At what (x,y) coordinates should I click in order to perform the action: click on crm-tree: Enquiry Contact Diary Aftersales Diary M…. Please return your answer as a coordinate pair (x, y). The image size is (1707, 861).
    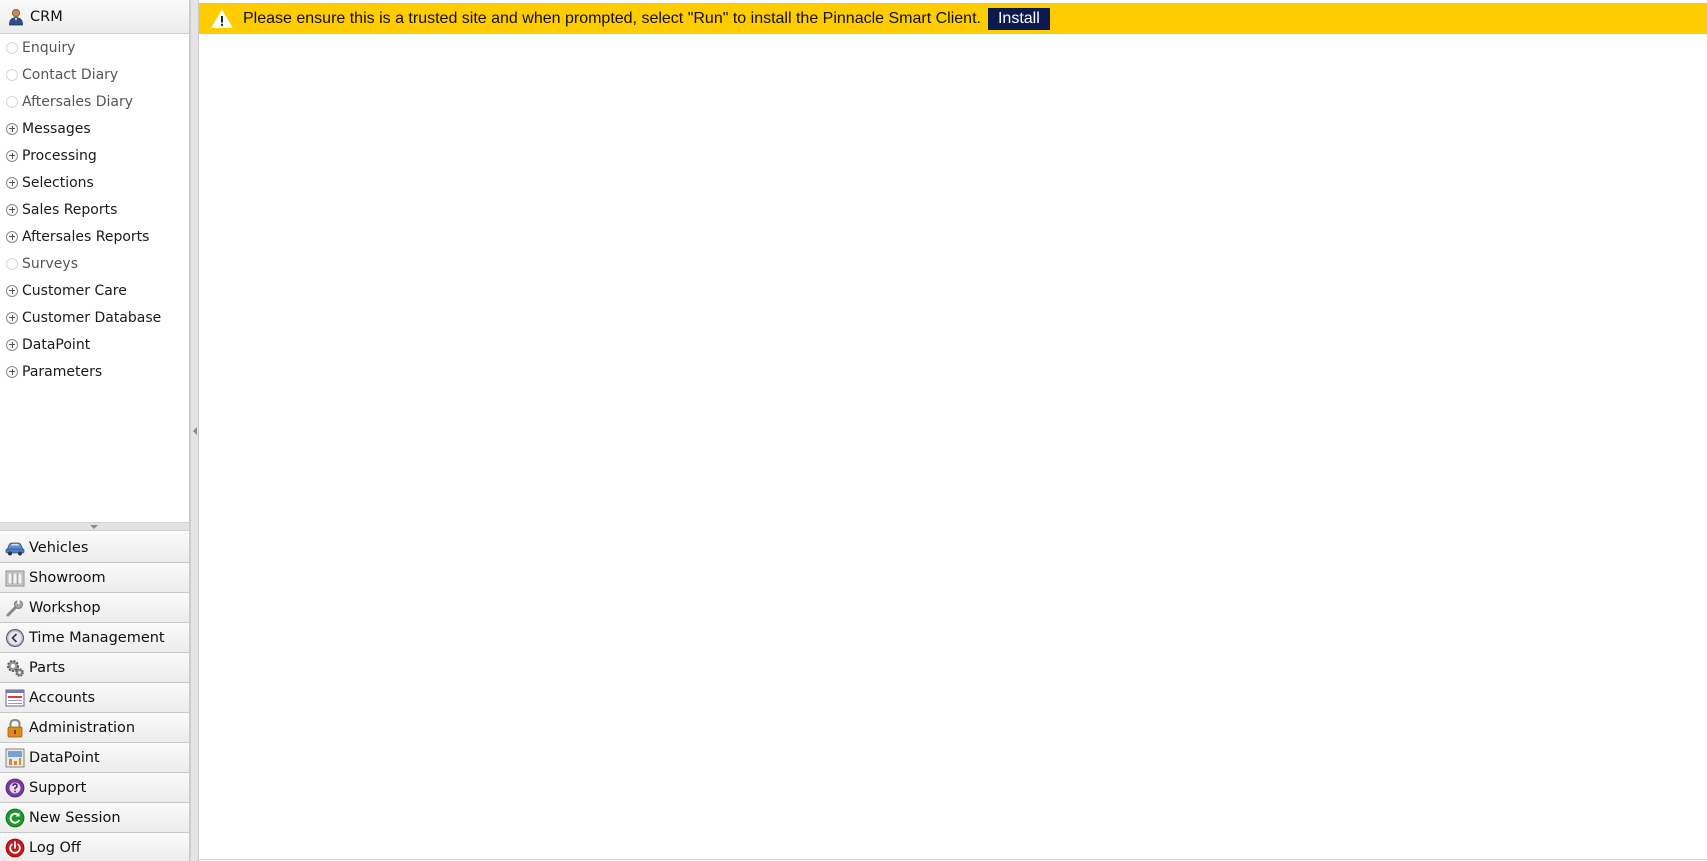
    Looking at the image, I should click on (94, 278).